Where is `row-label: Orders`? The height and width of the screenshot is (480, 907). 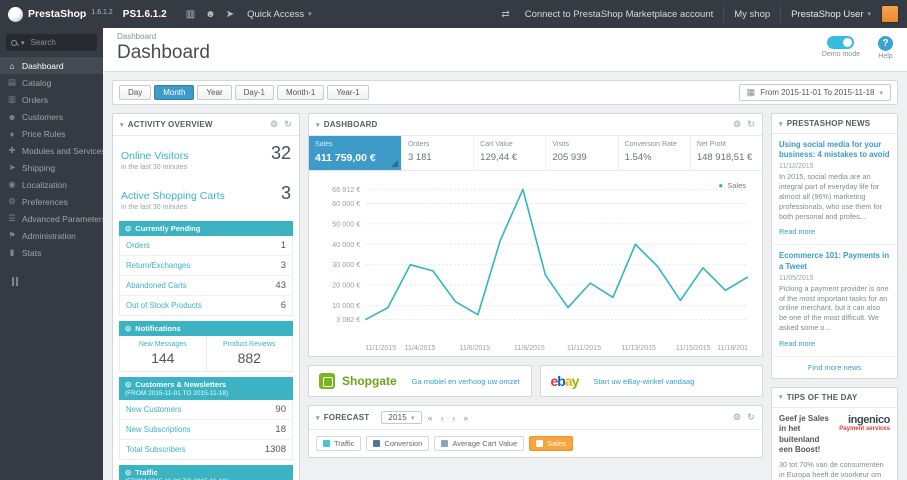
row-label: Orders is located at coordinates (138, 245).